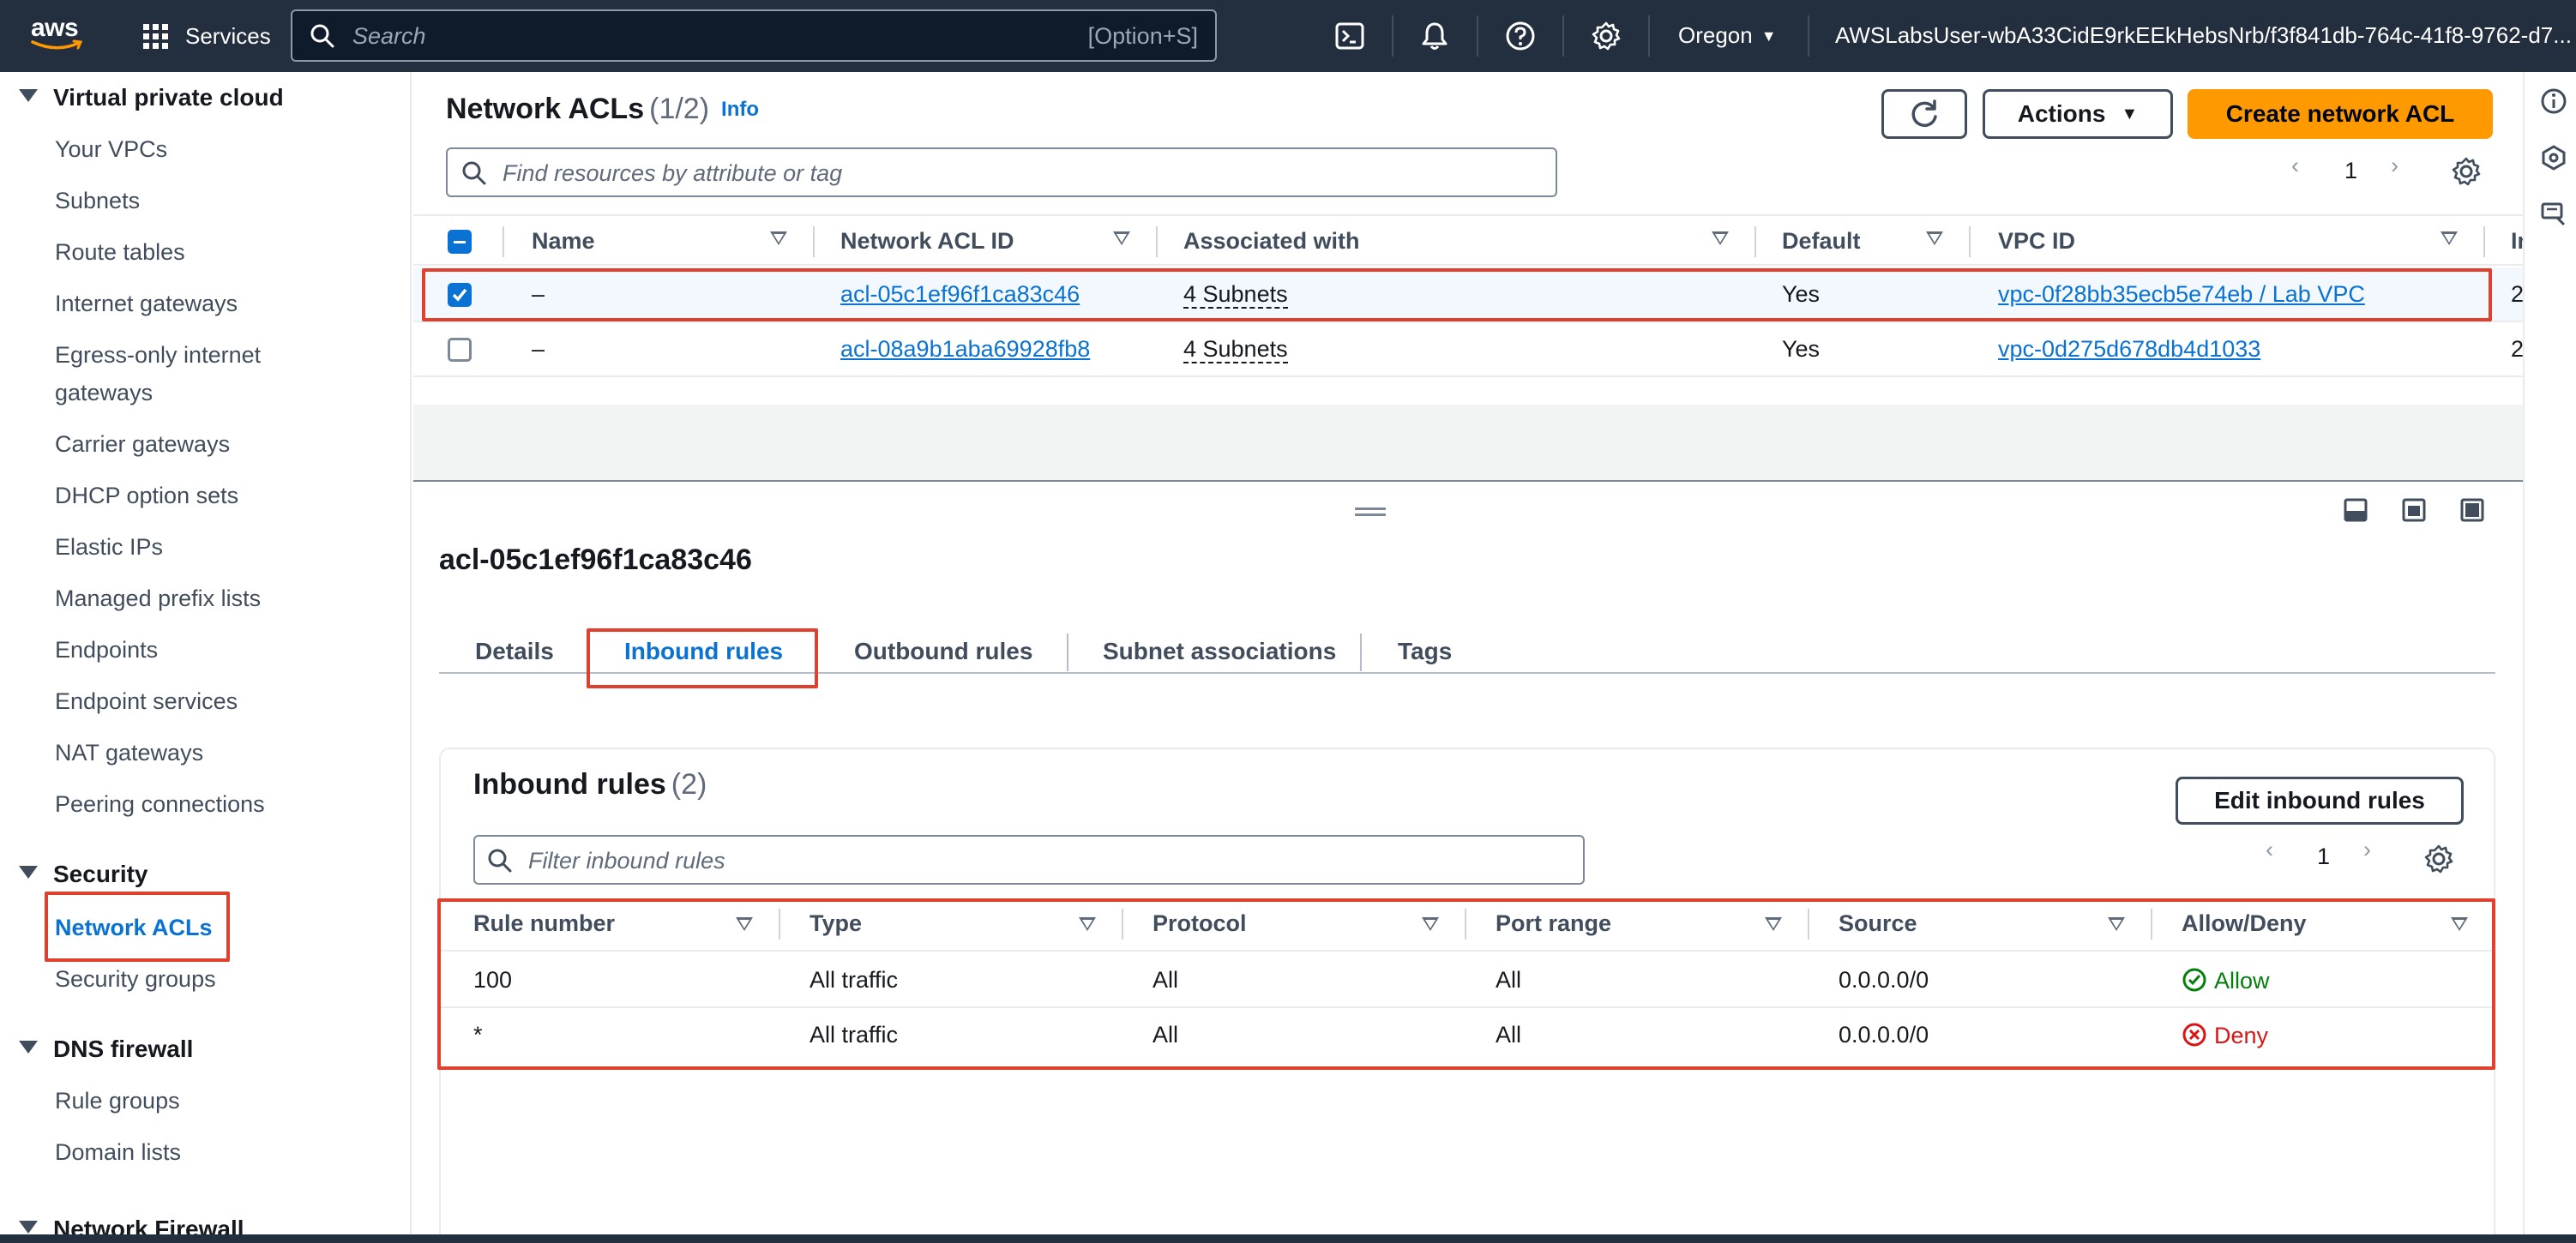  Describe the element at coordinates (117, 1101) in the screenshot. I see `sidebar-item-rule-groups: Rule groups` at that location.